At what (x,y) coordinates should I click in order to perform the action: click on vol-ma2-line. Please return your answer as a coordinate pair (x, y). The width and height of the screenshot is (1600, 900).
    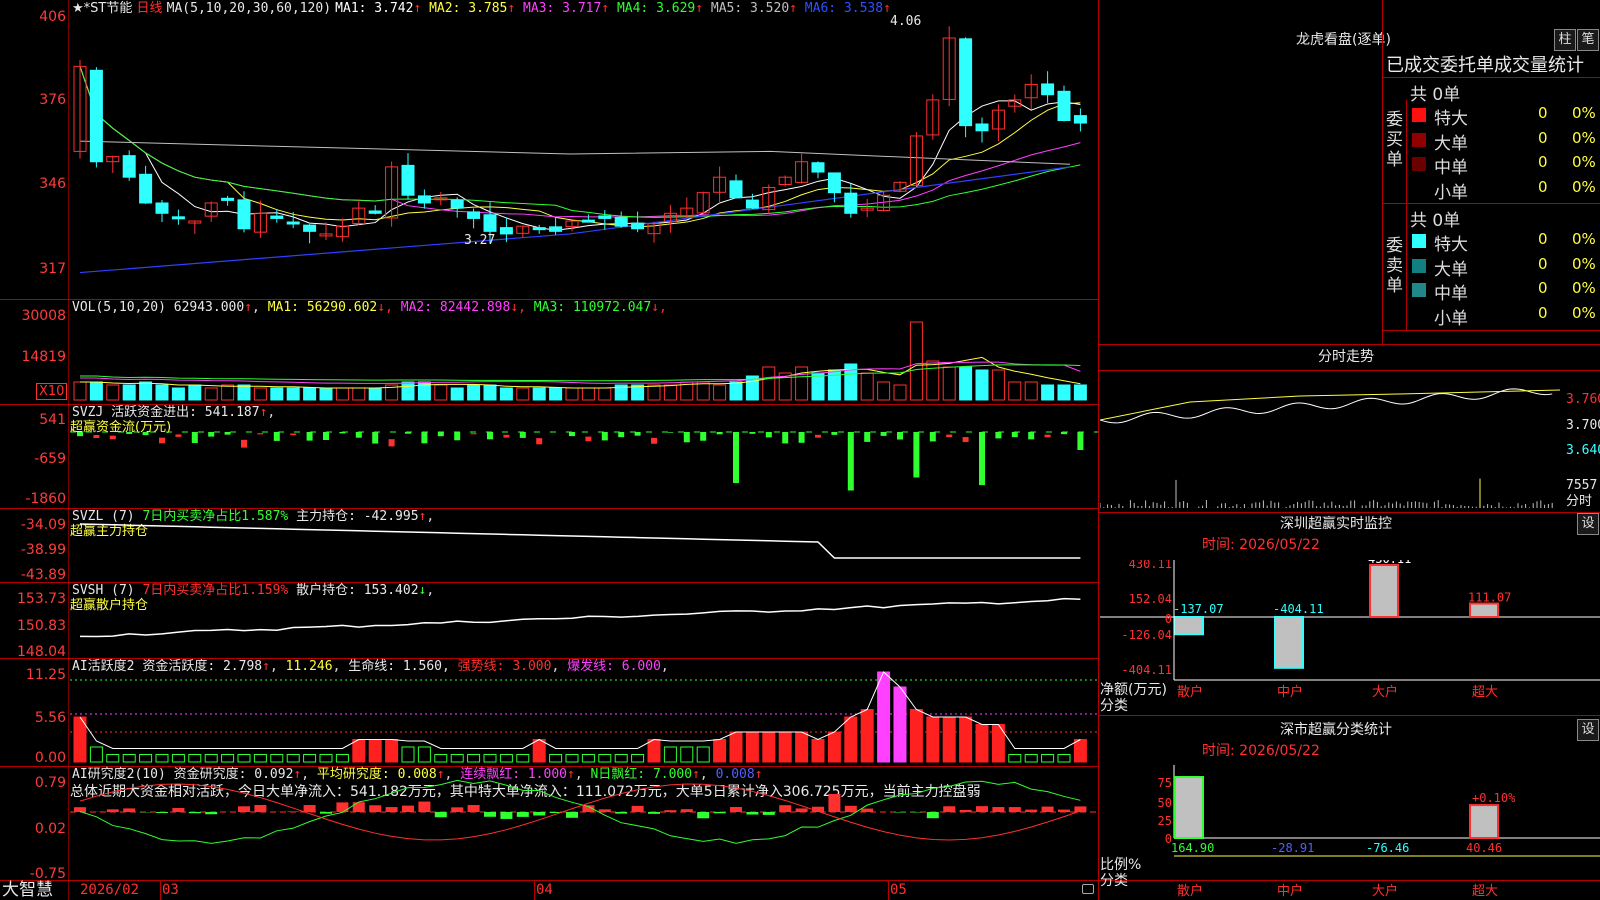
    Looking at the image, I should click on (580, 372).